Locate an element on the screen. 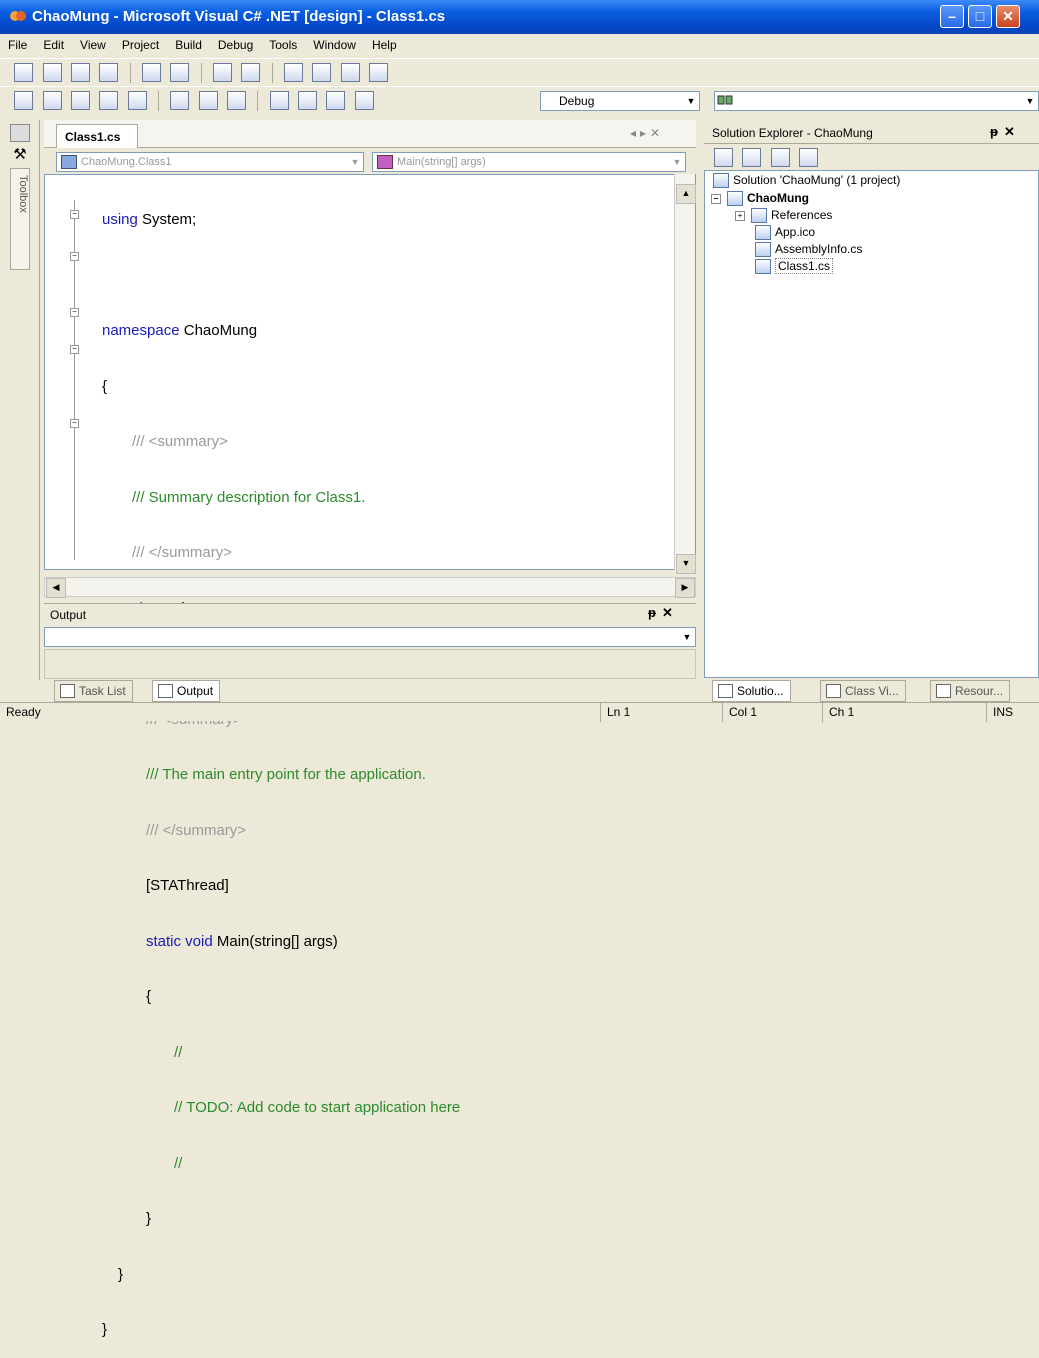 This screenshot has height=1358, width=1039. member-dropdown: Main(string[] args) ▼ is located at coordinates (529, 162).